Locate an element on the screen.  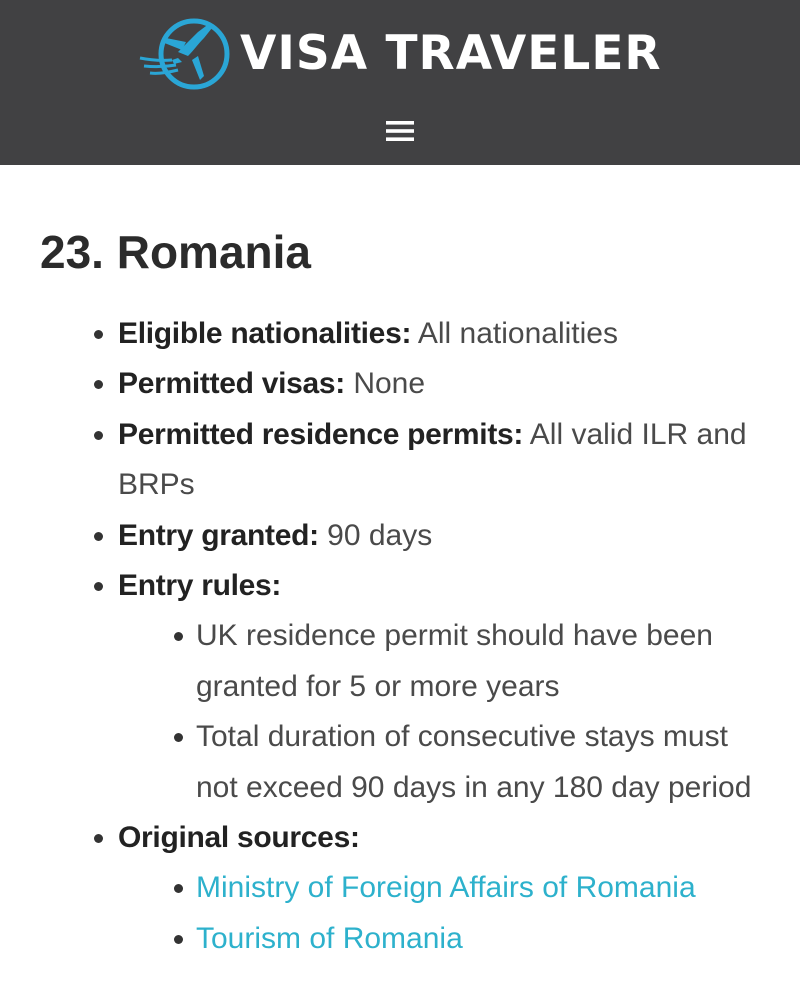
list-item: Ministry of Foreign Affairs of Romania is located at coordinates (471, 888).